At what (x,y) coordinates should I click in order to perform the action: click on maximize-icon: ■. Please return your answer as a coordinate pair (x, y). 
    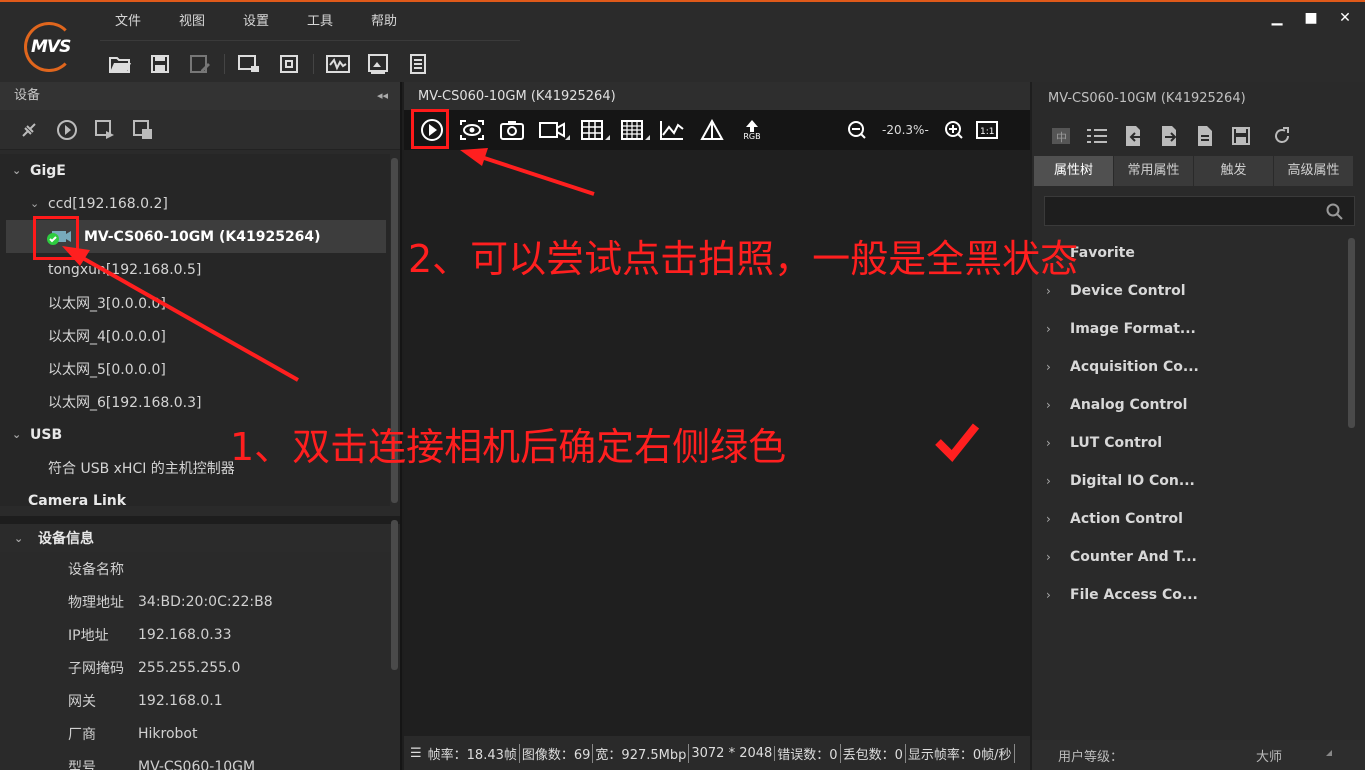
    Looking at the image, I should click on (1311, 18).